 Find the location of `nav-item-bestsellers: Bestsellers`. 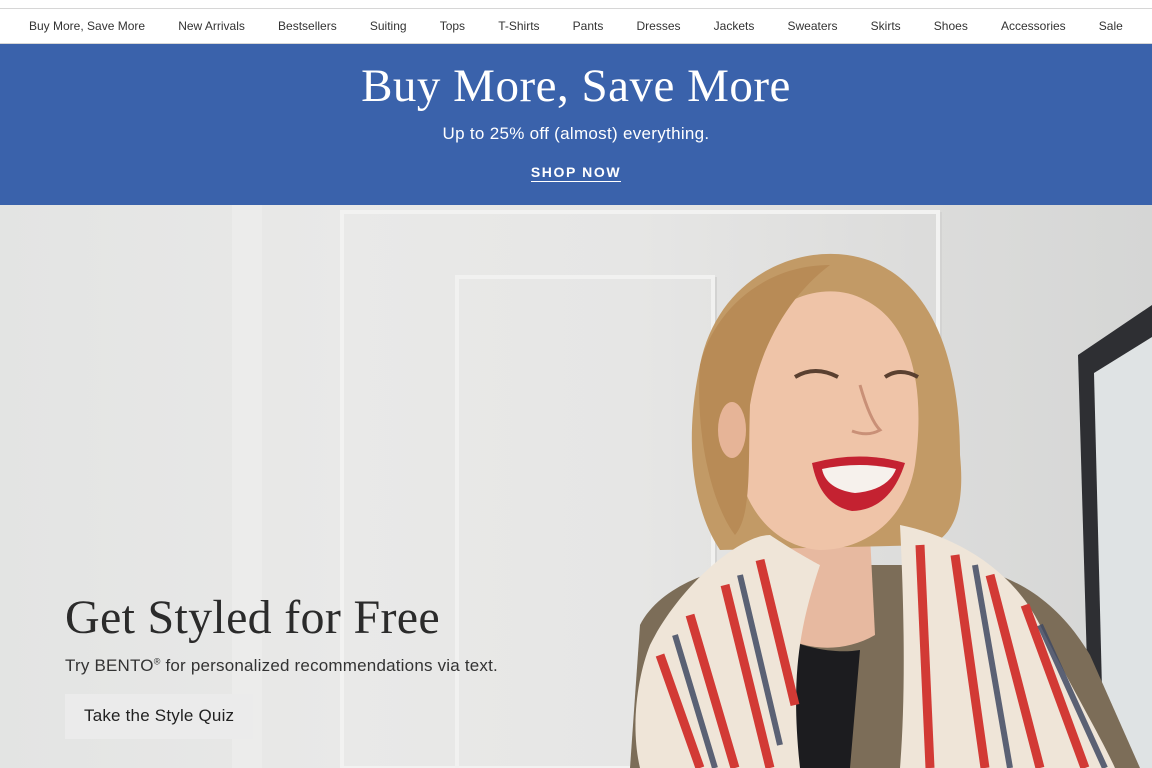

nav-item-bestsellers: Bestsellers is located at coordinates (307, 26).